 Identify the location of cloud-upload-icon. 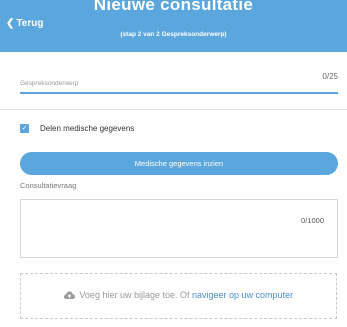
(69, 295).